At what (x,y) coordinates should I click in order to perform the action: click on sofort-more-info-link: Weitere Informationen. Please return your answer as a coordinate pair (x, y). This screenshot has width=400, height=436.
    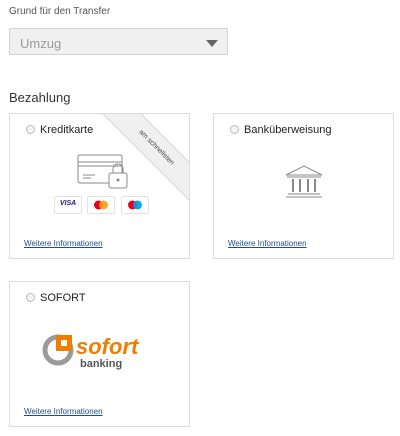
    Looking at the image, I should click on (63, 411).